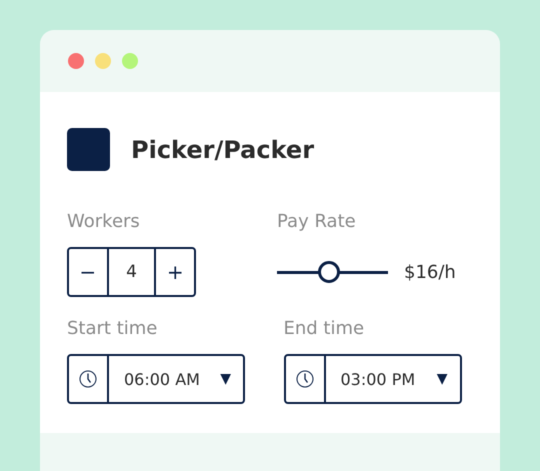  I want to click on increment-button: +, so click(175, 272).